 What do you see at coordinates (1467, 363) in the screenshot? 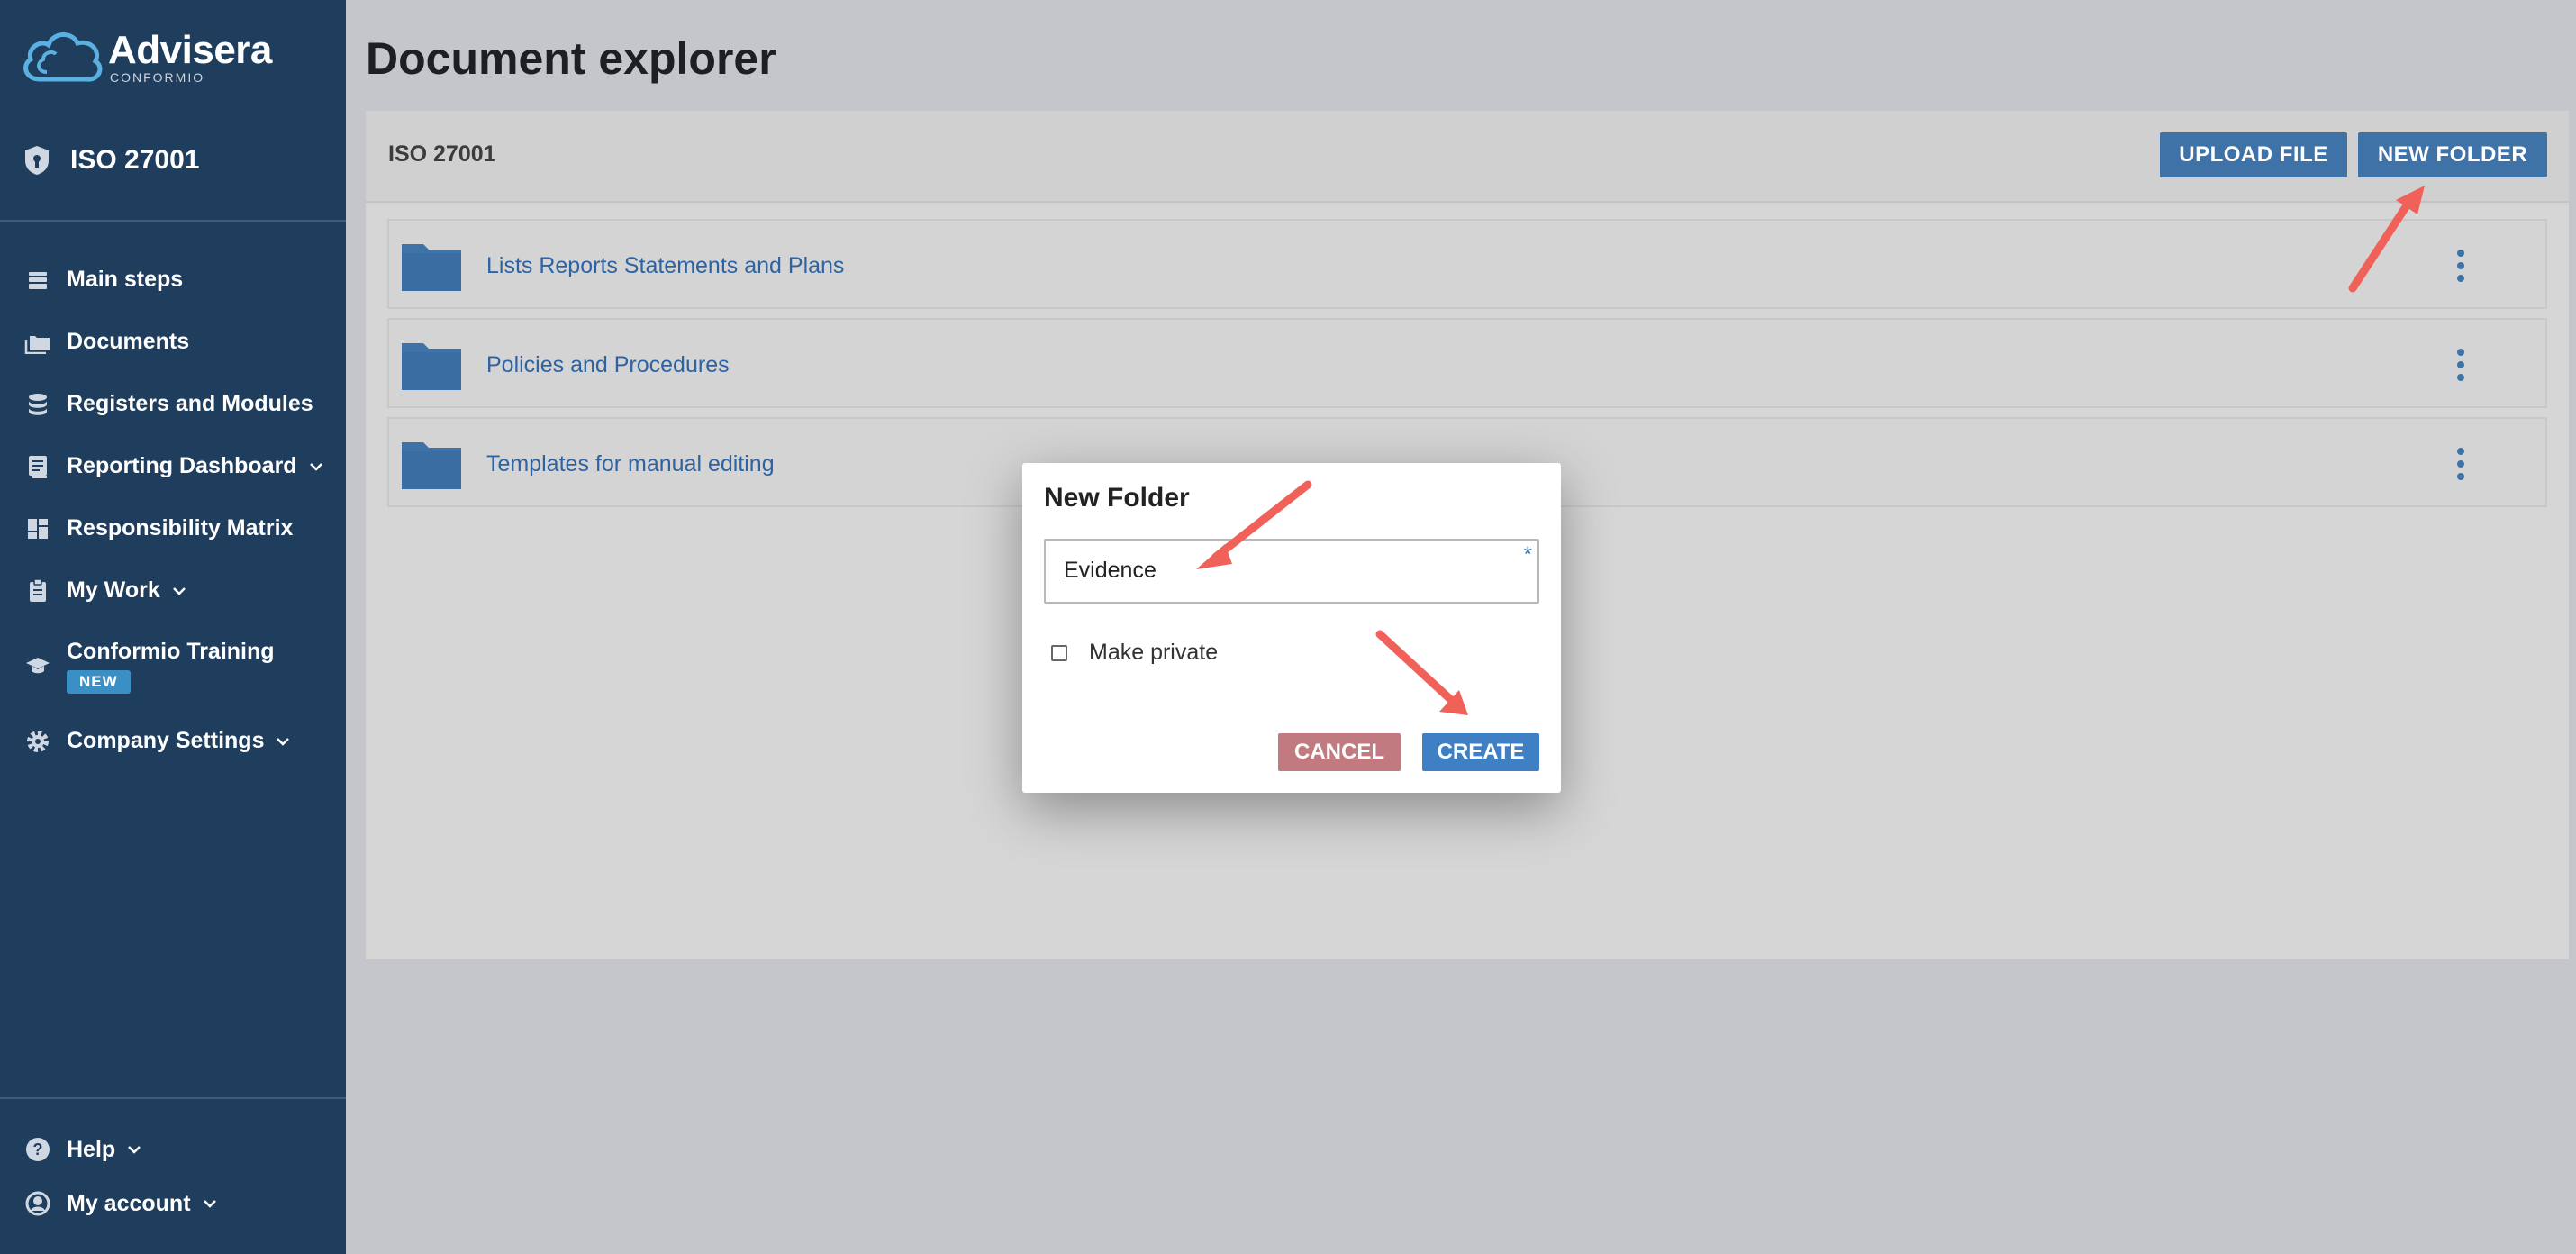
I see `folder-row: Policies and Procedures` at bounding box center [1467, 363].